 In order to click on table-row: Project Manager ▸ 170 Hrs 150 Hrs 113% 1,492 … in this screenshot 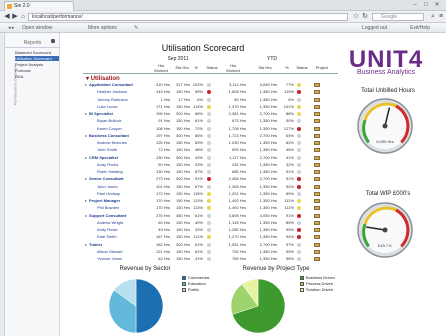, I will do `click(210, 201)`.